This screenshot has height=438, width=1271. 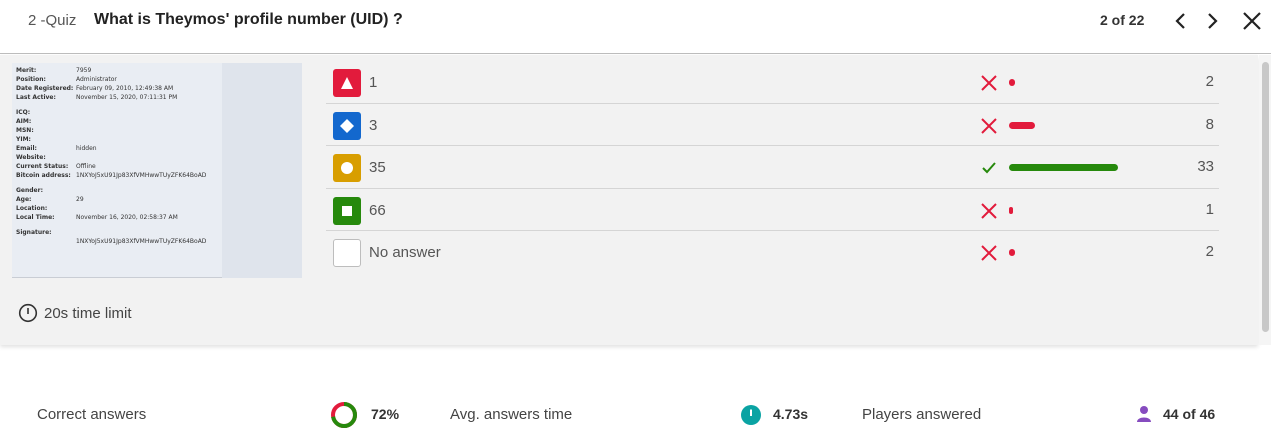 What do you see at coordinates (385, 414) in the screenshot?
I see `correct-answers-value: 72%` at bounding box center [385, 414].